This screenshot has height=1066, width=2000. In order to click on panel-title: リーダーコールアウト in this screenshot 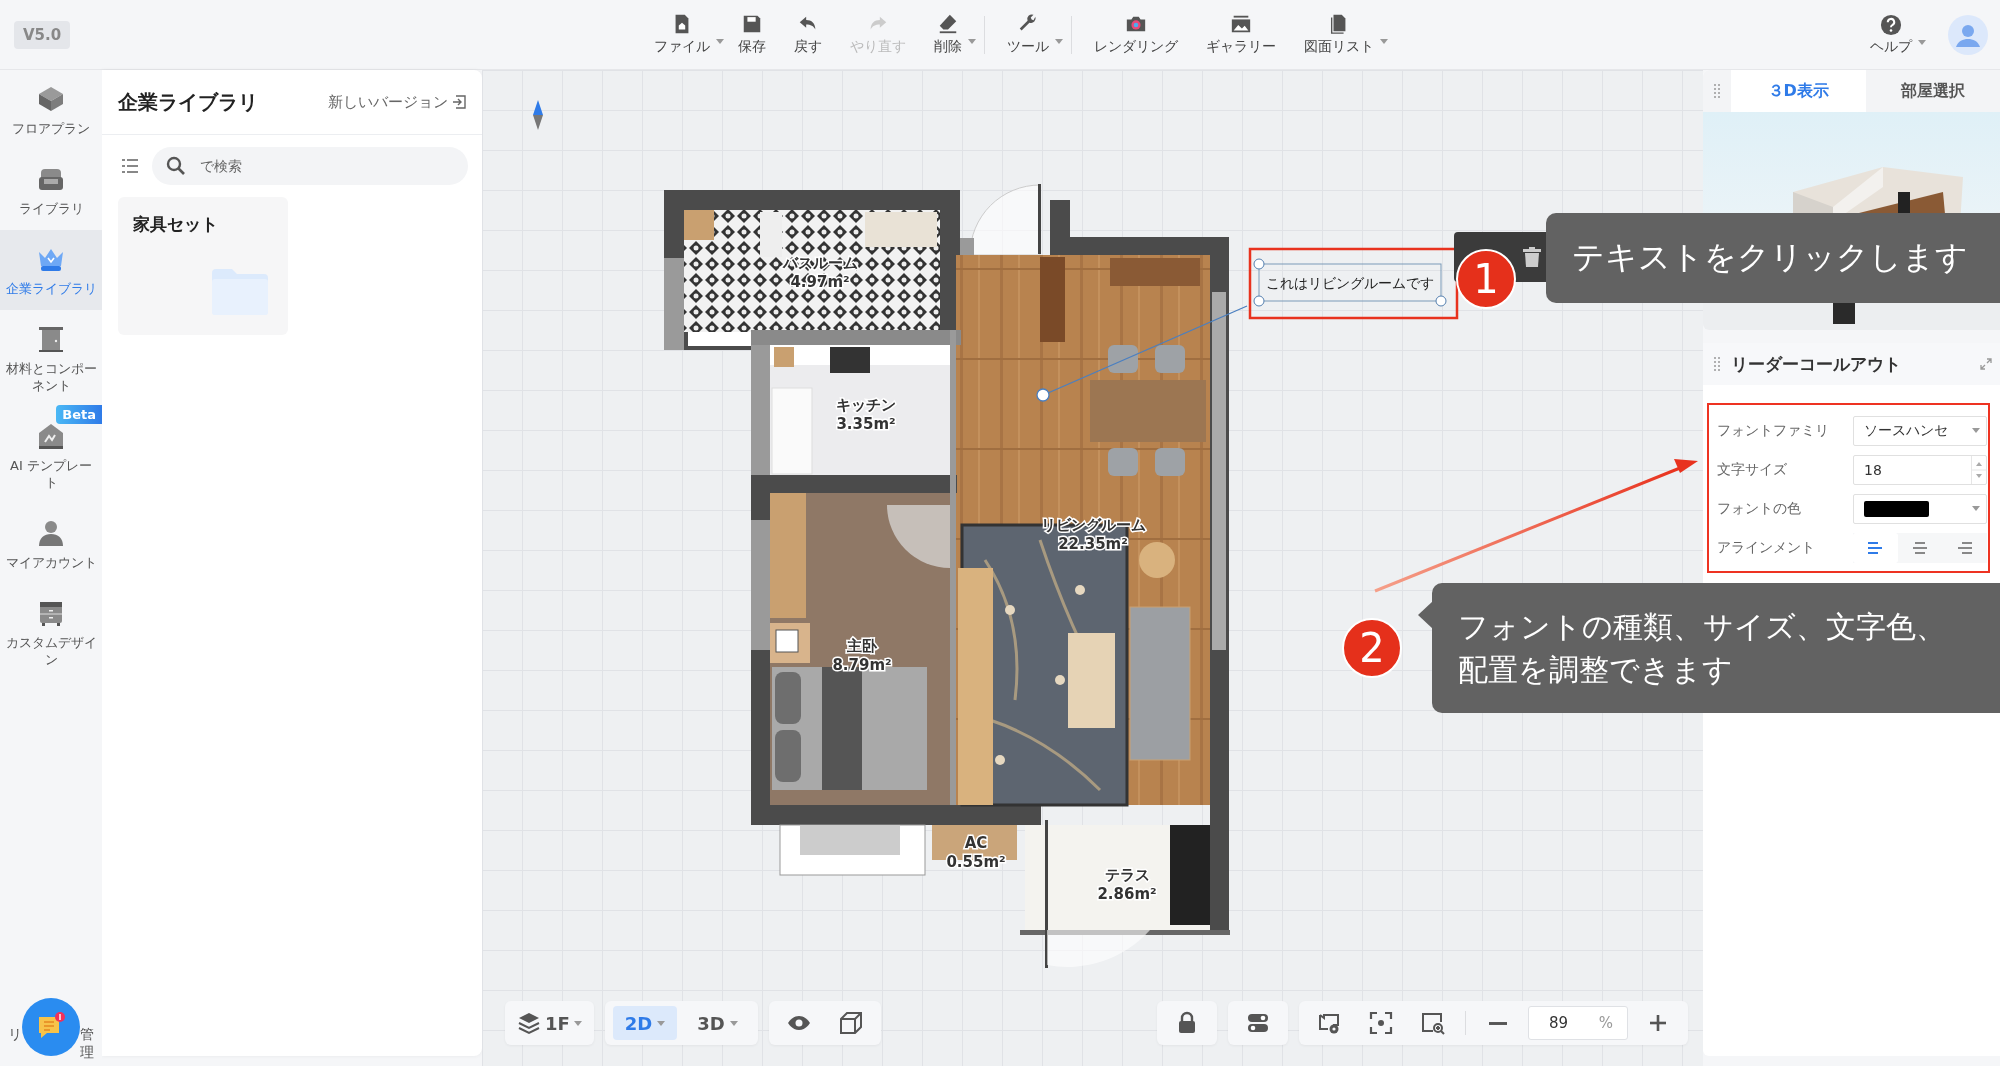, I will do `click(1816, 364)`.